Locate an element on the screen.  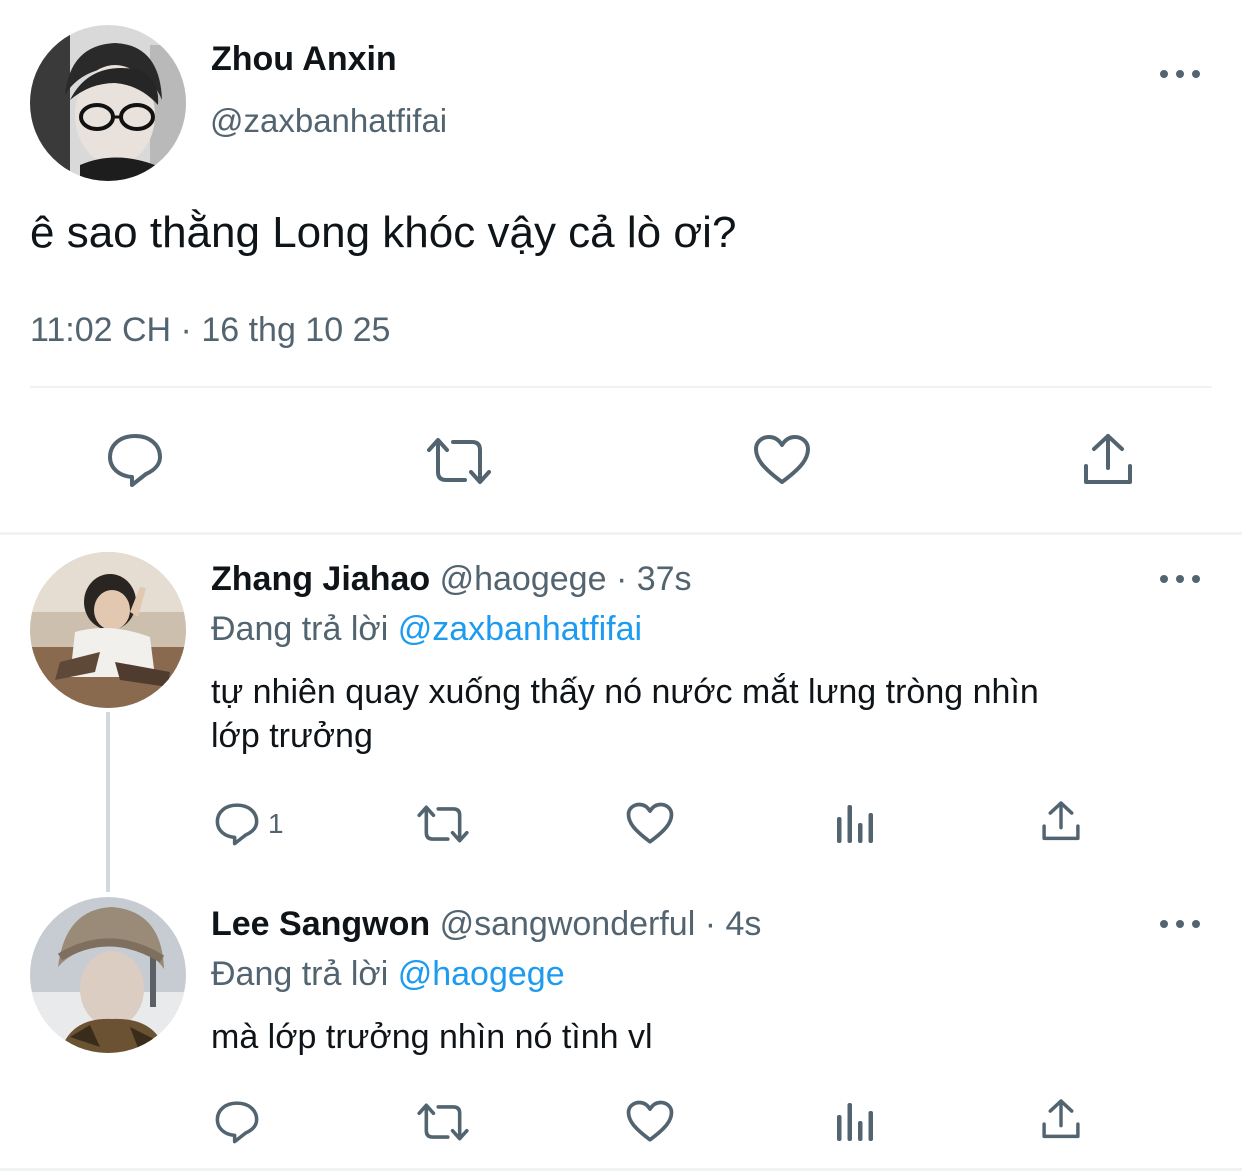
reply-count: 1 is located at coordinates (276, 823).